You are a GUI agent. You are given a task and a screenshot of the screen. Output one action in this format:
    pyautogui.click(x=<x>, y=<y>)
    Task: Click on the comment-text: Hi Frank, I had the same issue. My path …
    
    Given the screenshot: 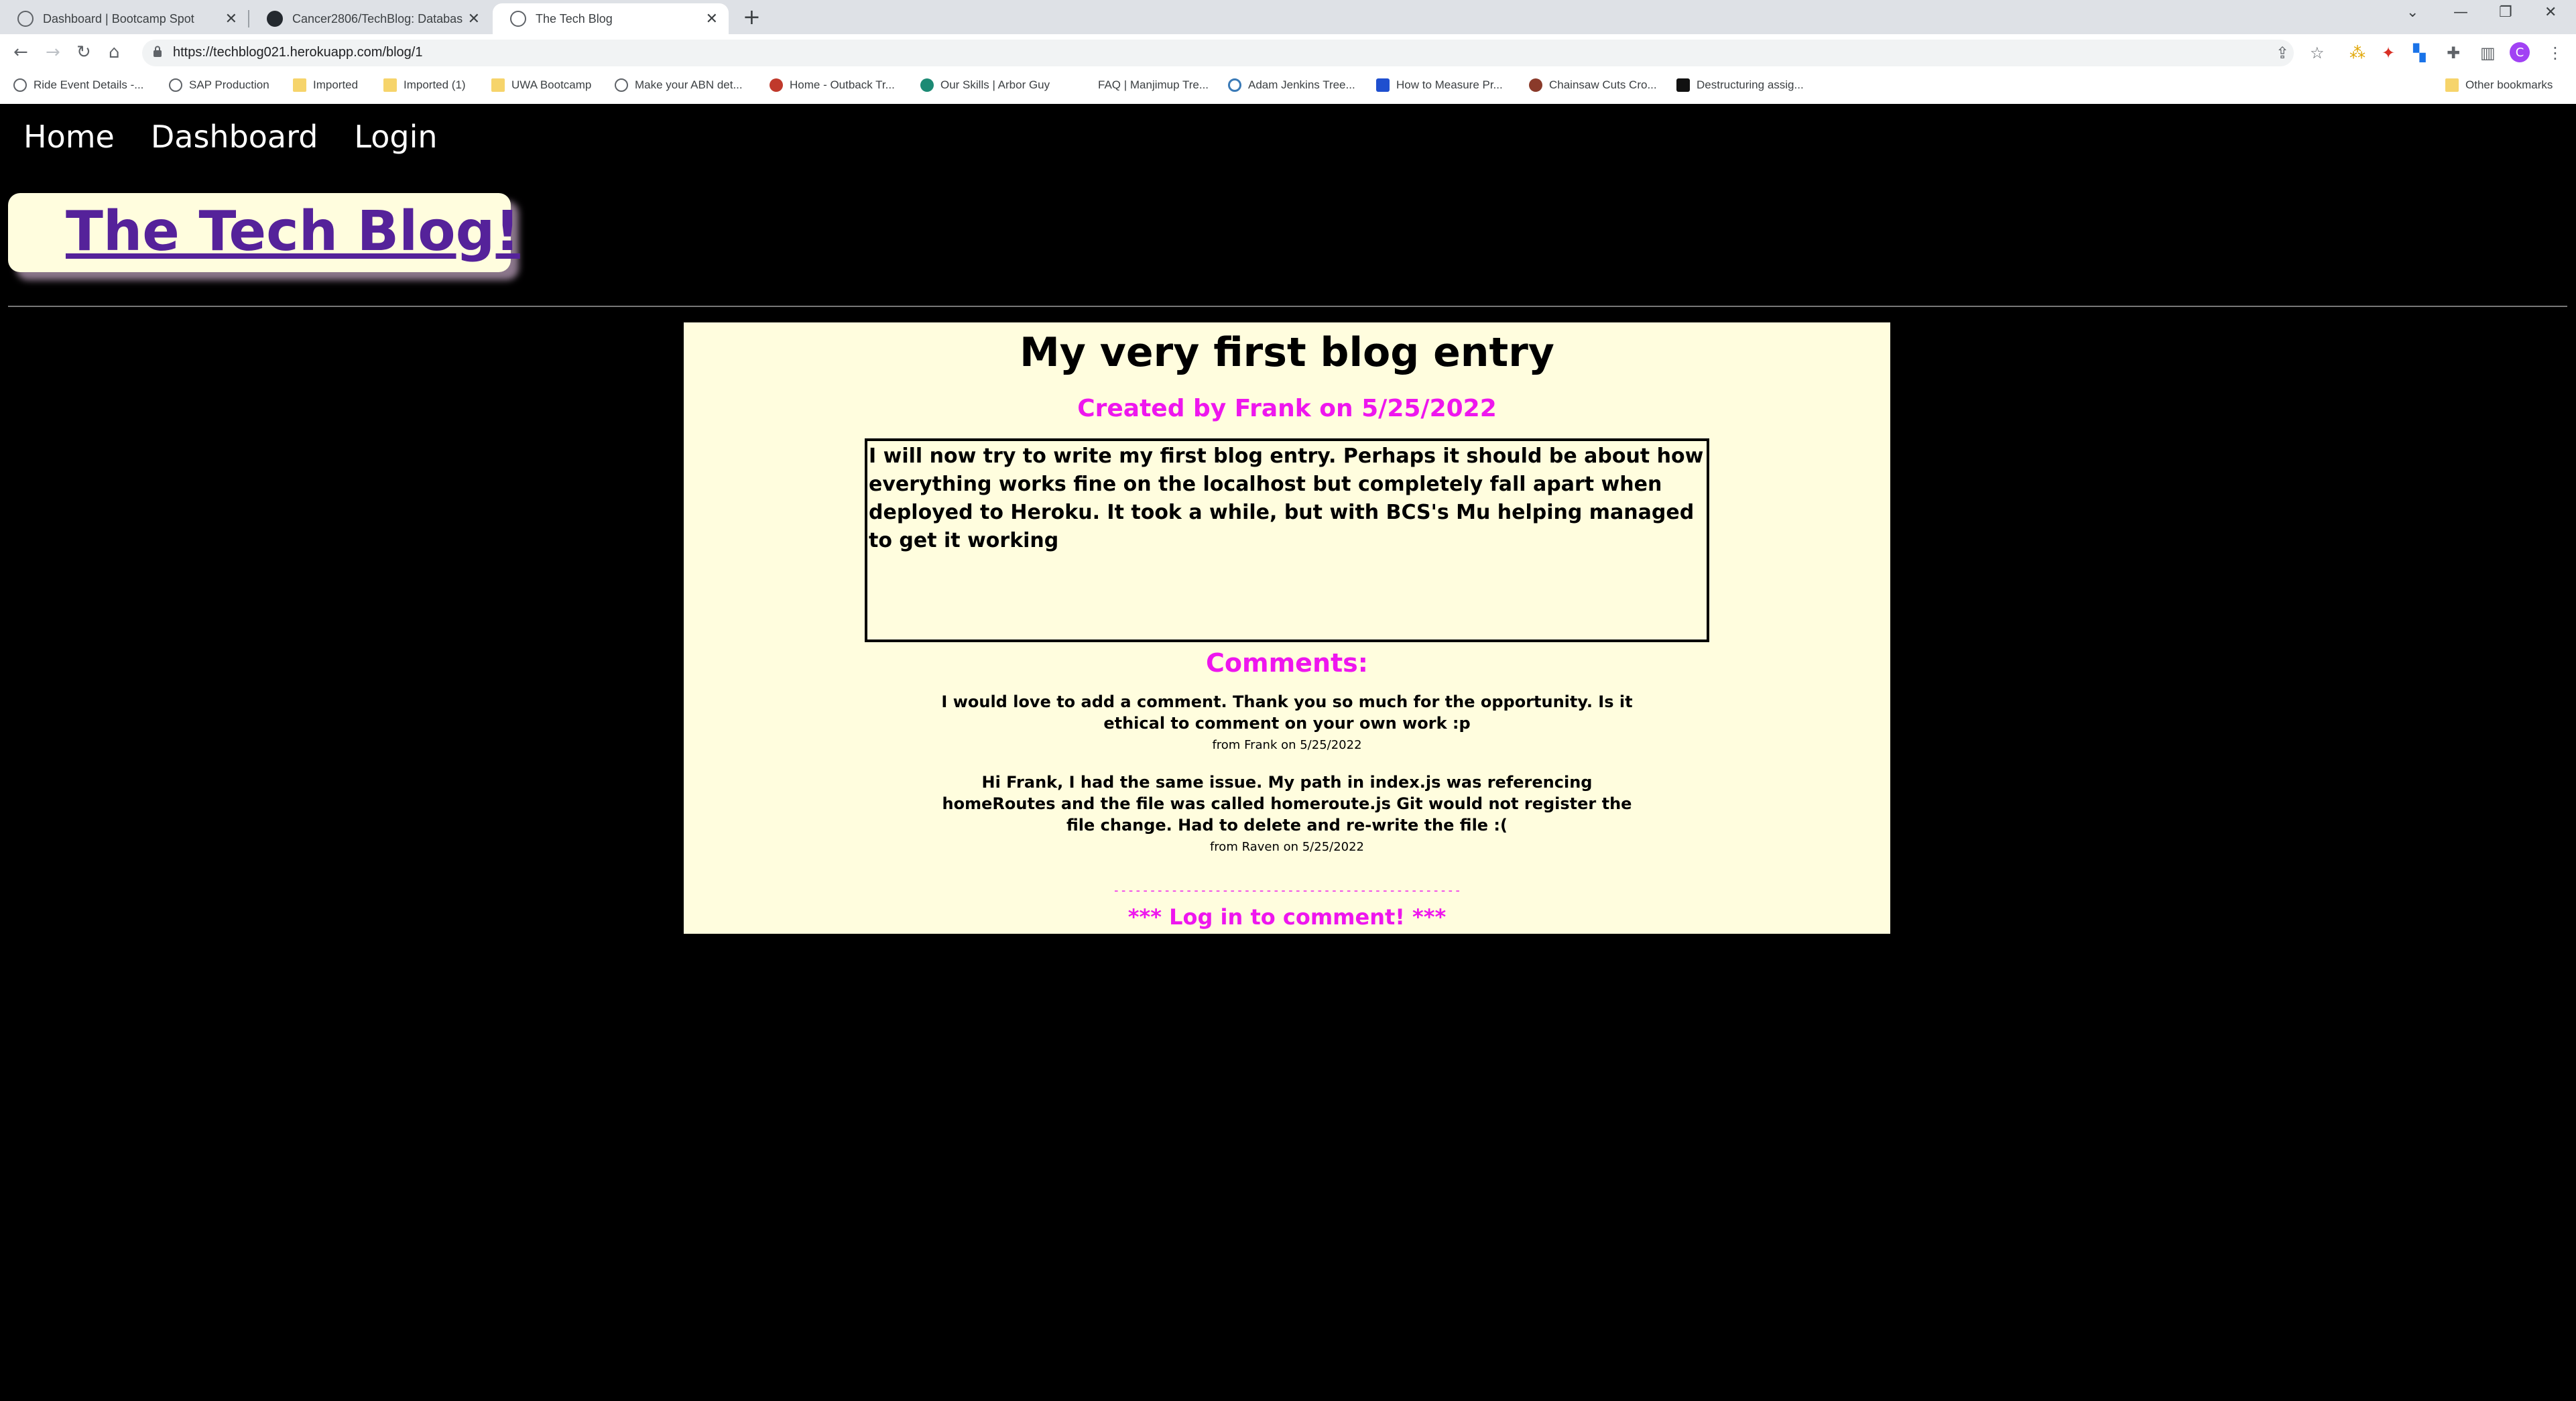 What is the action you would take?
    pyautogui.click(x=1287, y=804)
    